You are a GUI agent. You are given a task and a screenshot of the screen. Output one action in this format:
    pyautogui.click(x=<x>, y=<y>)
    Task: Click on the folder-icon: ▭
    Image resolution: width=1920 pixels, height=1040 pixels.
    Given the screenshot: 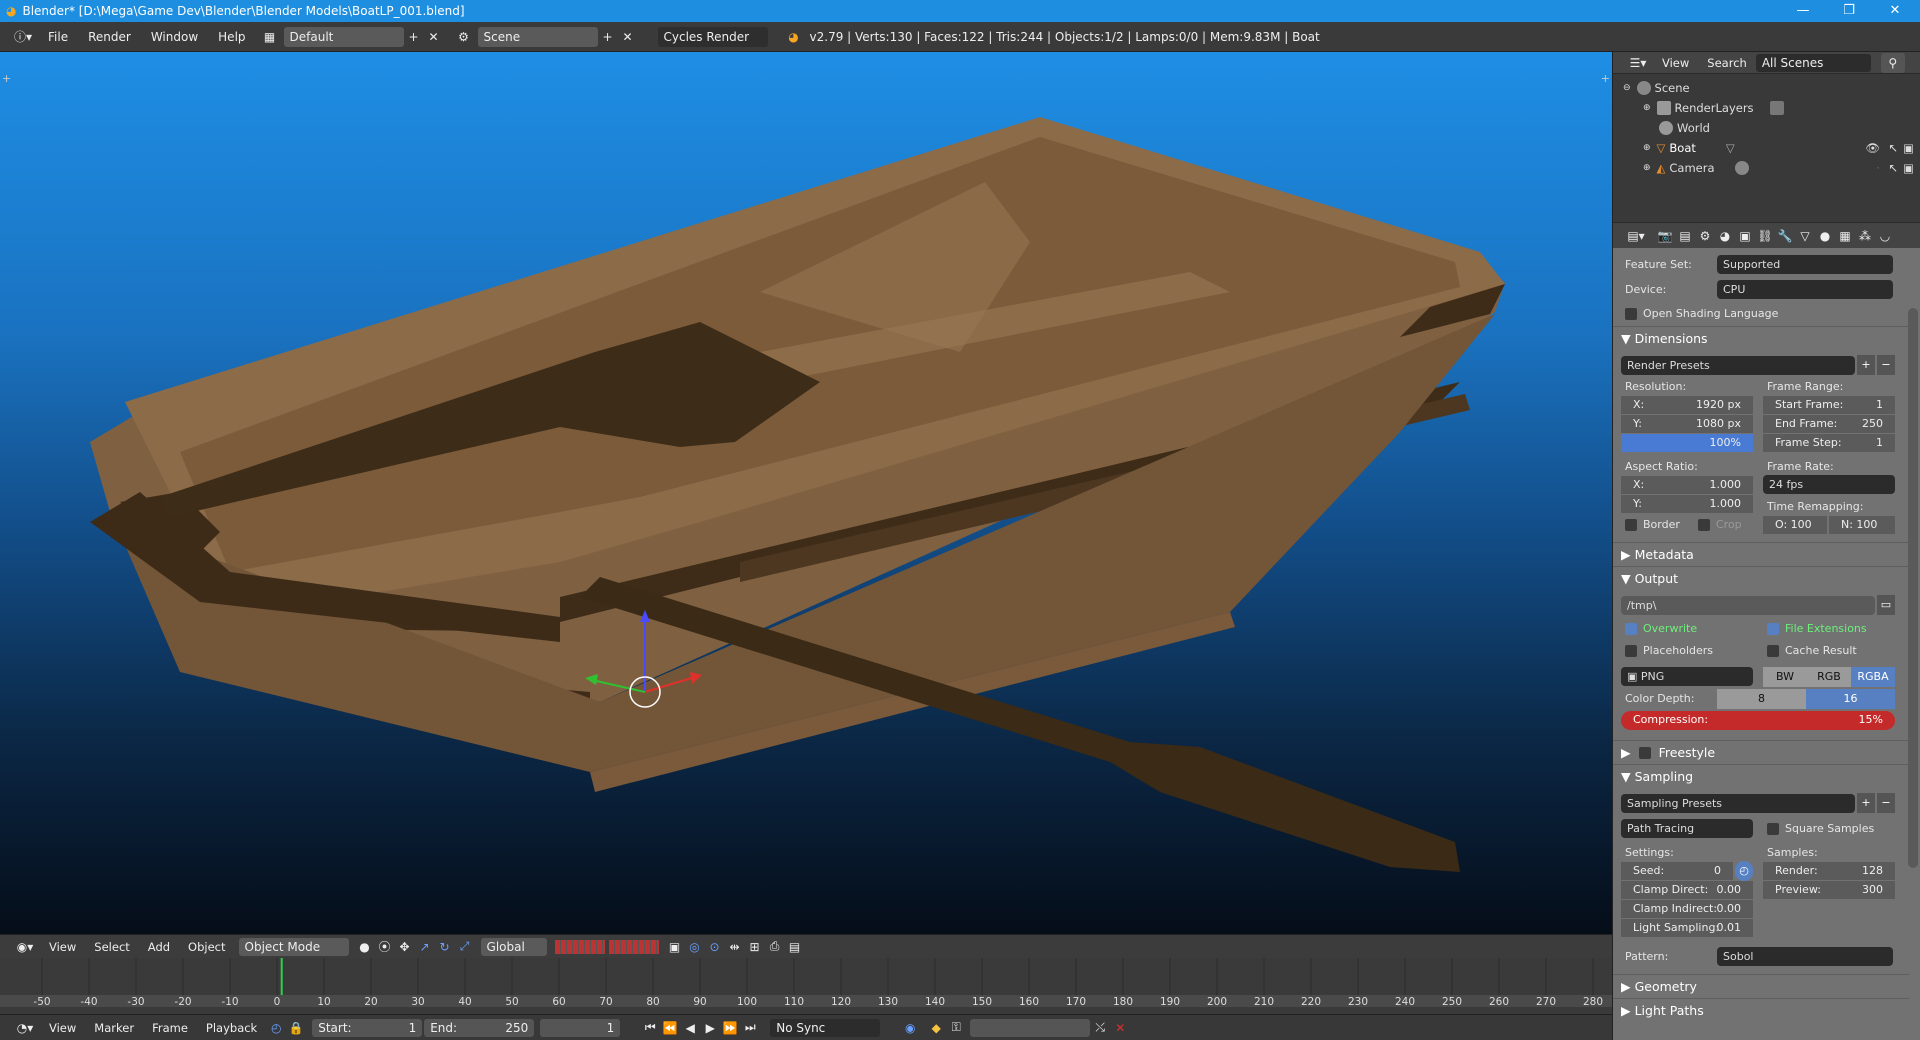 What is the action you would take?
    pyautogui.click(x=1886, y=605)
    